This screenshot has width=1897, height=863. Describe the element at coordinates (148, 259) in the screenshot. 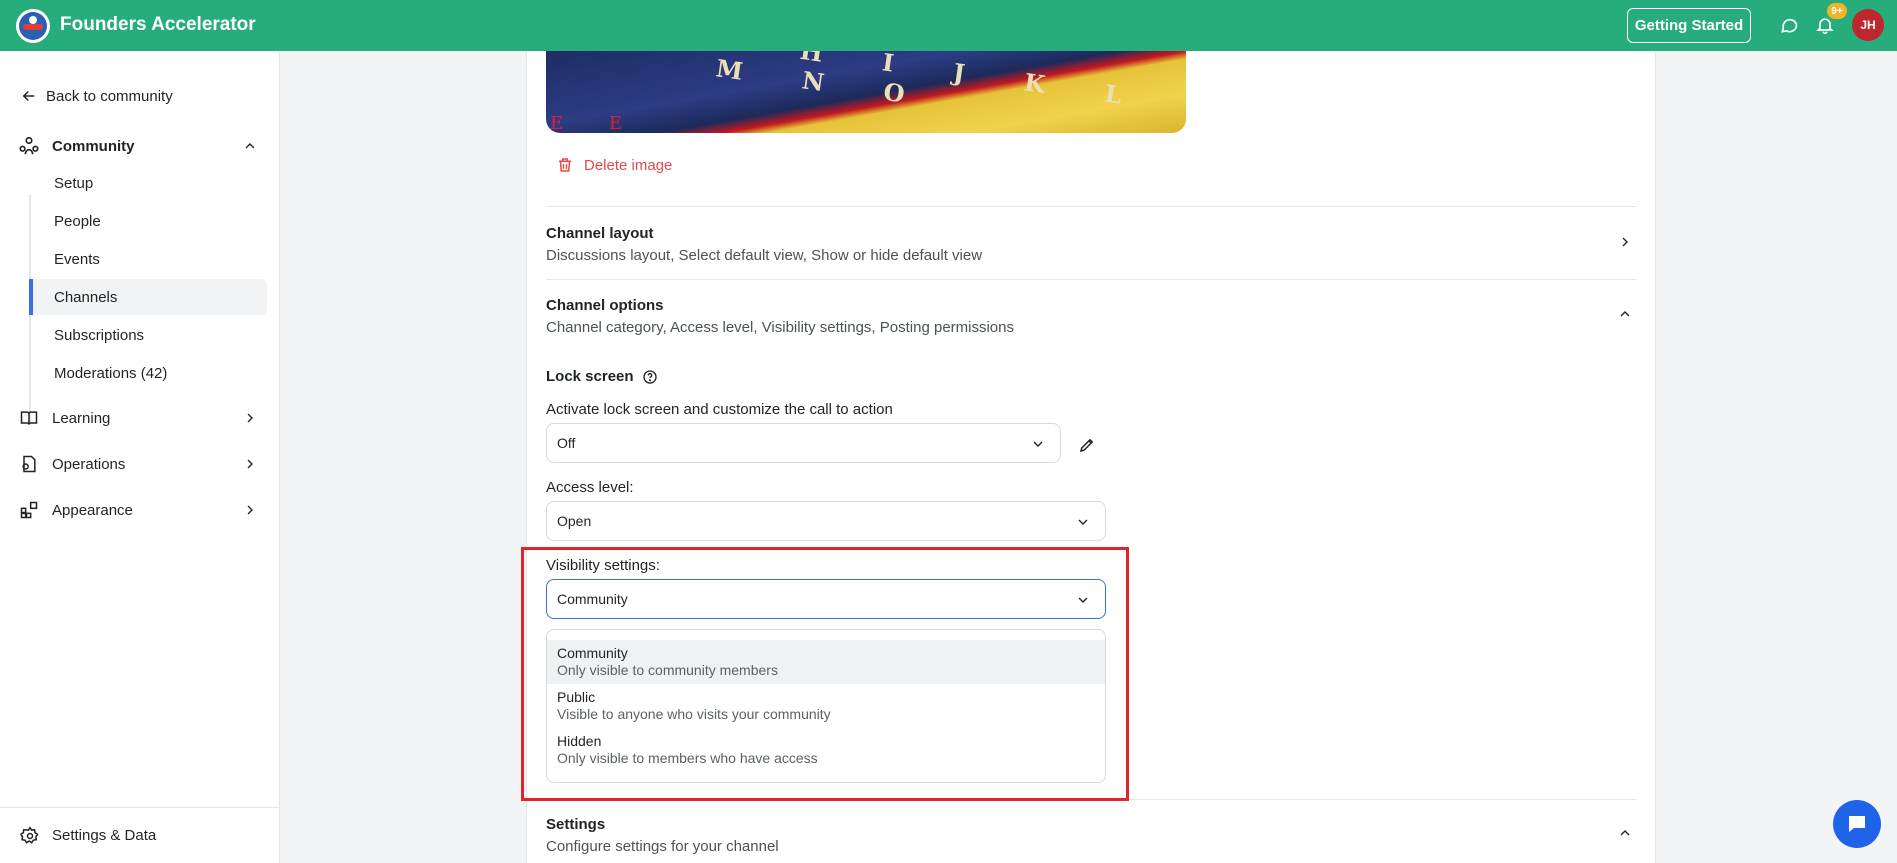

I see `sidebar-item-events: Events` at that location.